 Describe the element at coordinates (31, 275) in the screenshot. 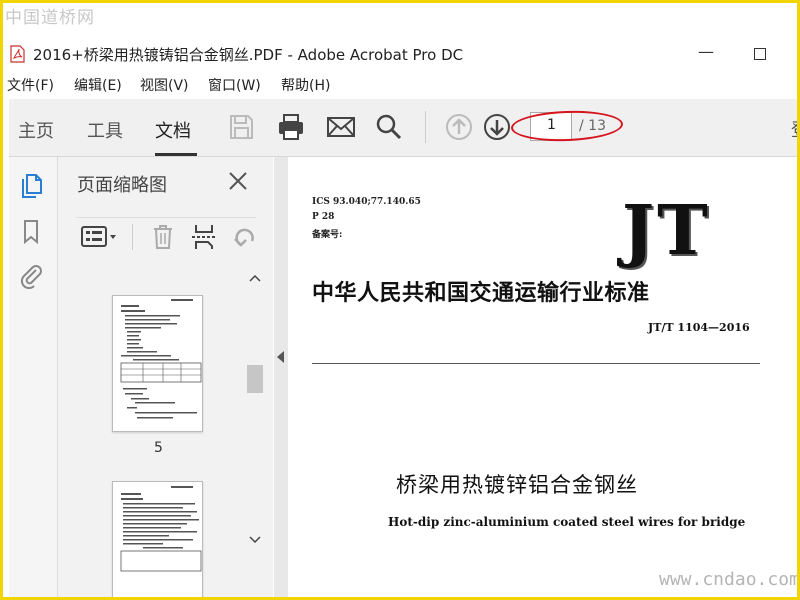

I see `attachment-icon` at that location.